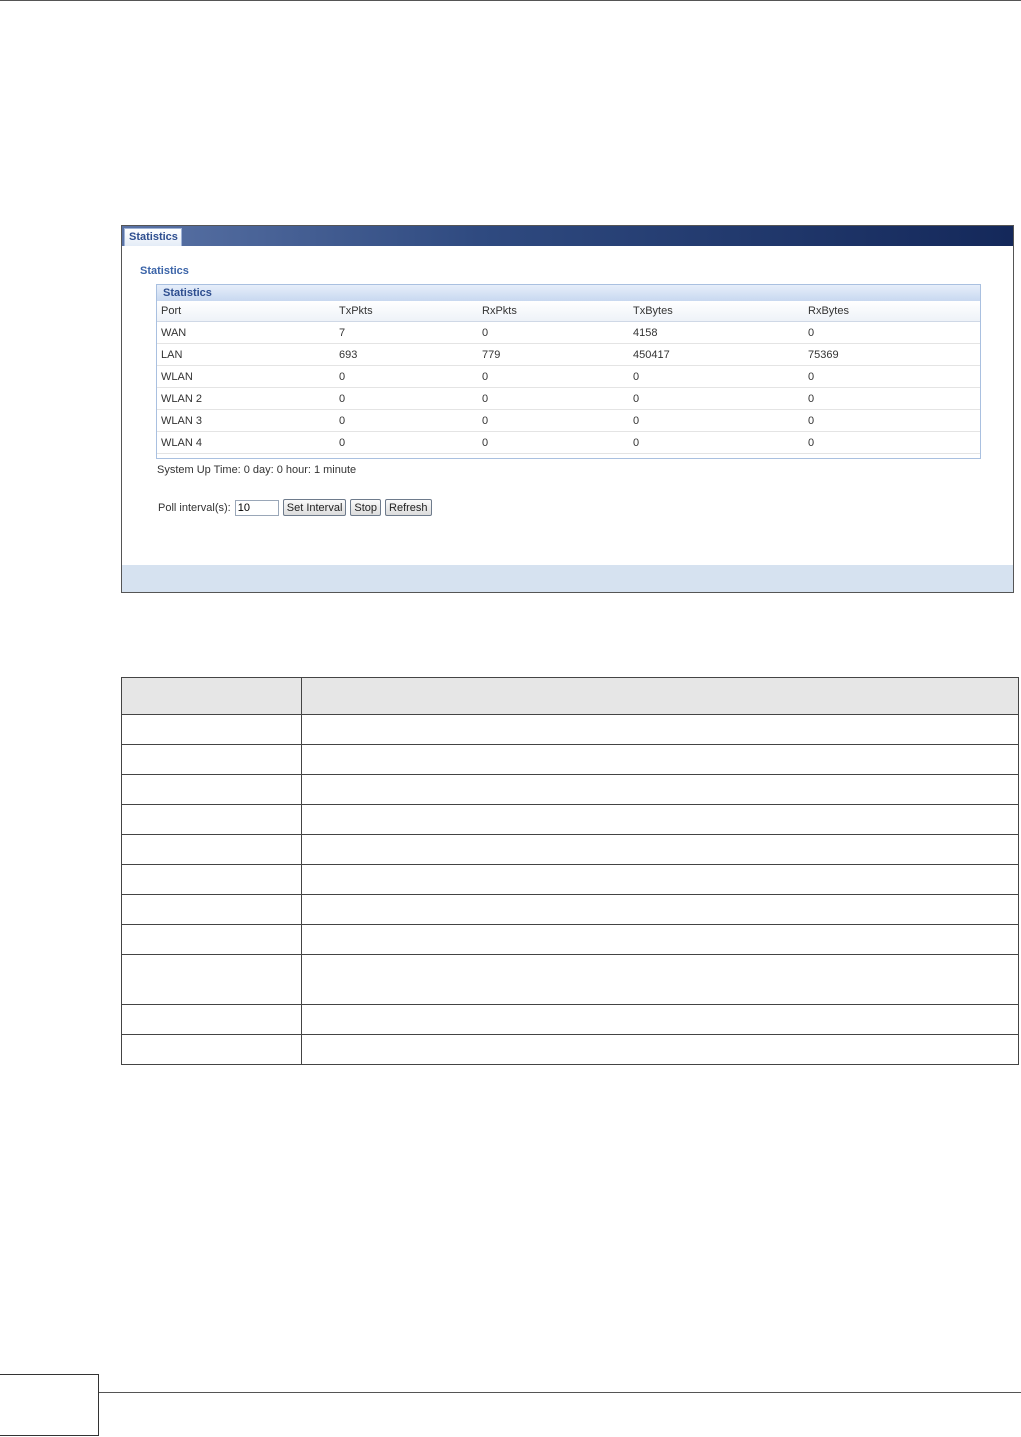 This screenshot has height=1437, width=1021. What do you see at coordinates (248, 420) in the screenshot?
I see `port-cell: WLAN 3` at bounding box center [248, 420].